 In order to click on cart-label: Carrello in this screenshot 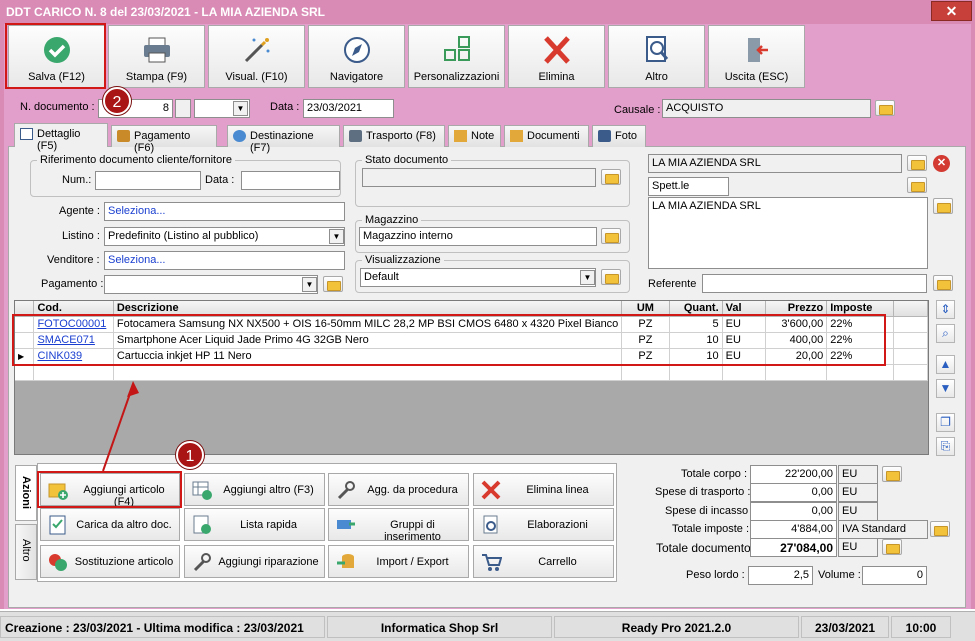, I will do `click(557, 562)`.